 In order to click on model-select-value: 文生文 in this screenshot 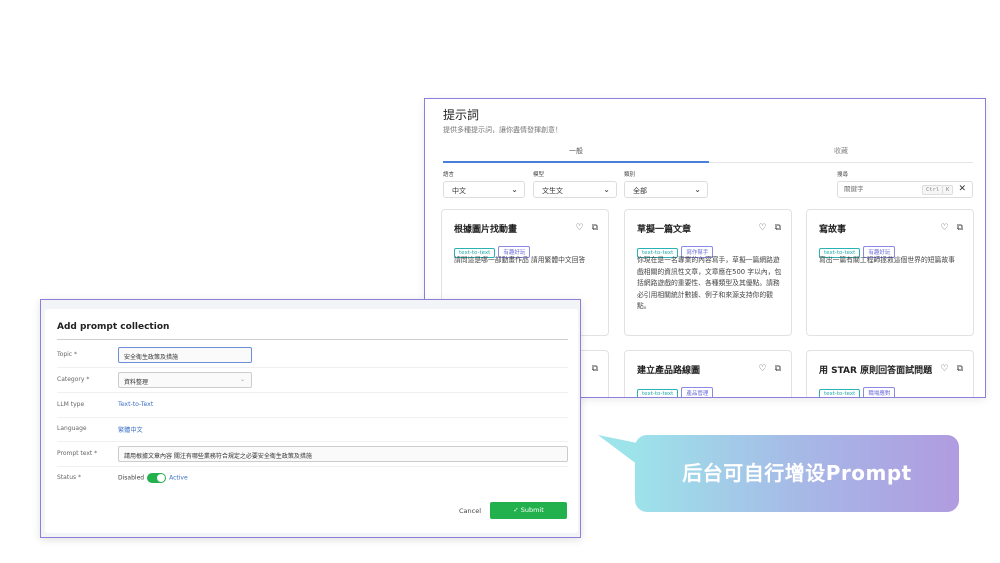, I will do `click(552, 191)`.